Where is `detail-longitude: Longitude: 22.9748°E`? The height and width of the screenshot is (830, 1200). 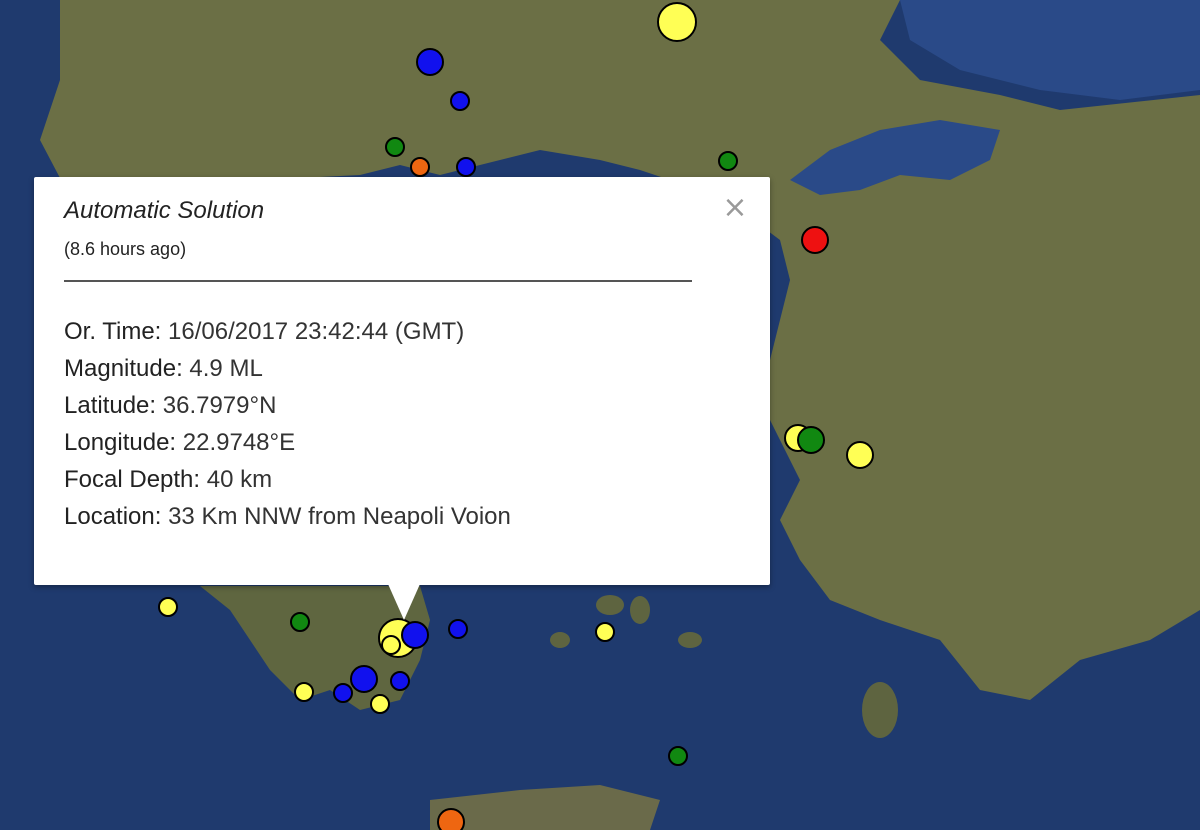
detail-longitude: Longitude: 22.9748°E is located at coordinates (287, 442).